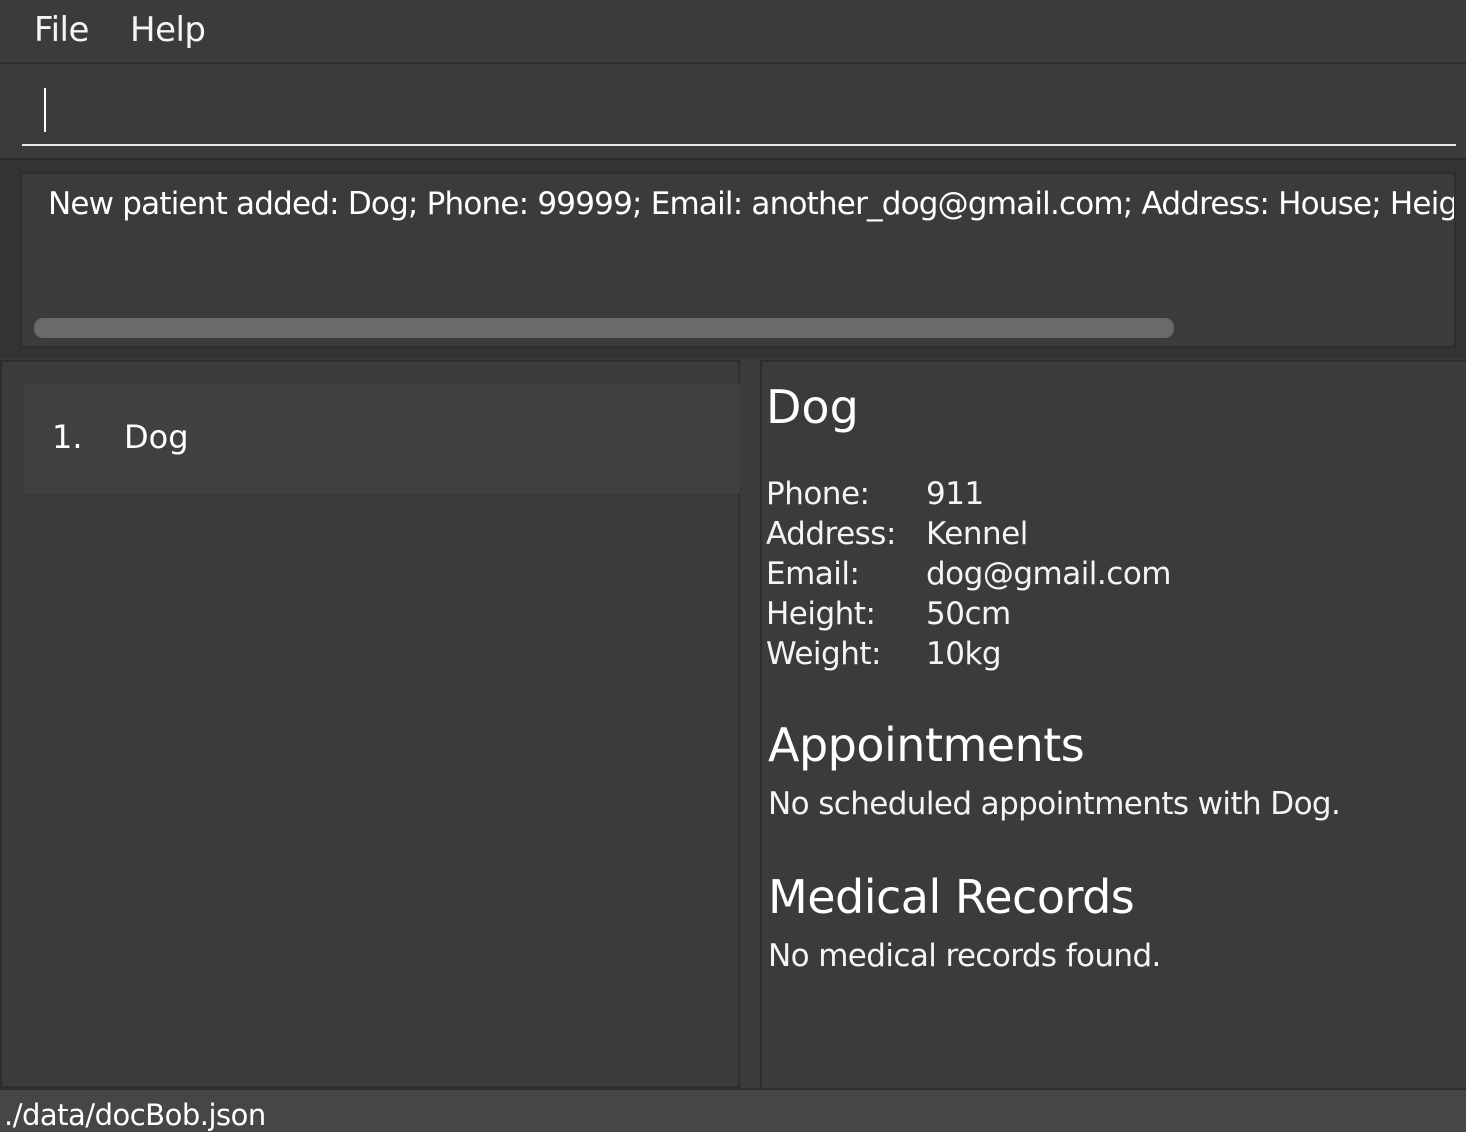 The image size is (1466, 1132). Describe the element at coordinates (1054, 804) in the screenshot. I see `appointments-text: No scheduled appointments with Dog.` at that location.